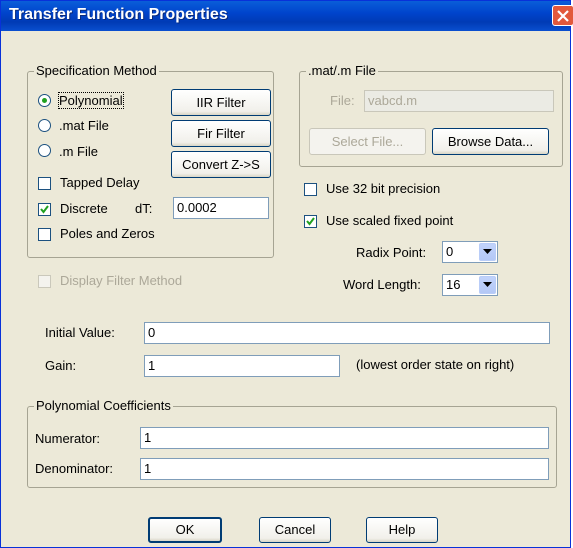 This screenshot has width=573, height=548. Describe the element at coordinates (44, 100) in the screenshot. I see `polynomial-radio` at that location.